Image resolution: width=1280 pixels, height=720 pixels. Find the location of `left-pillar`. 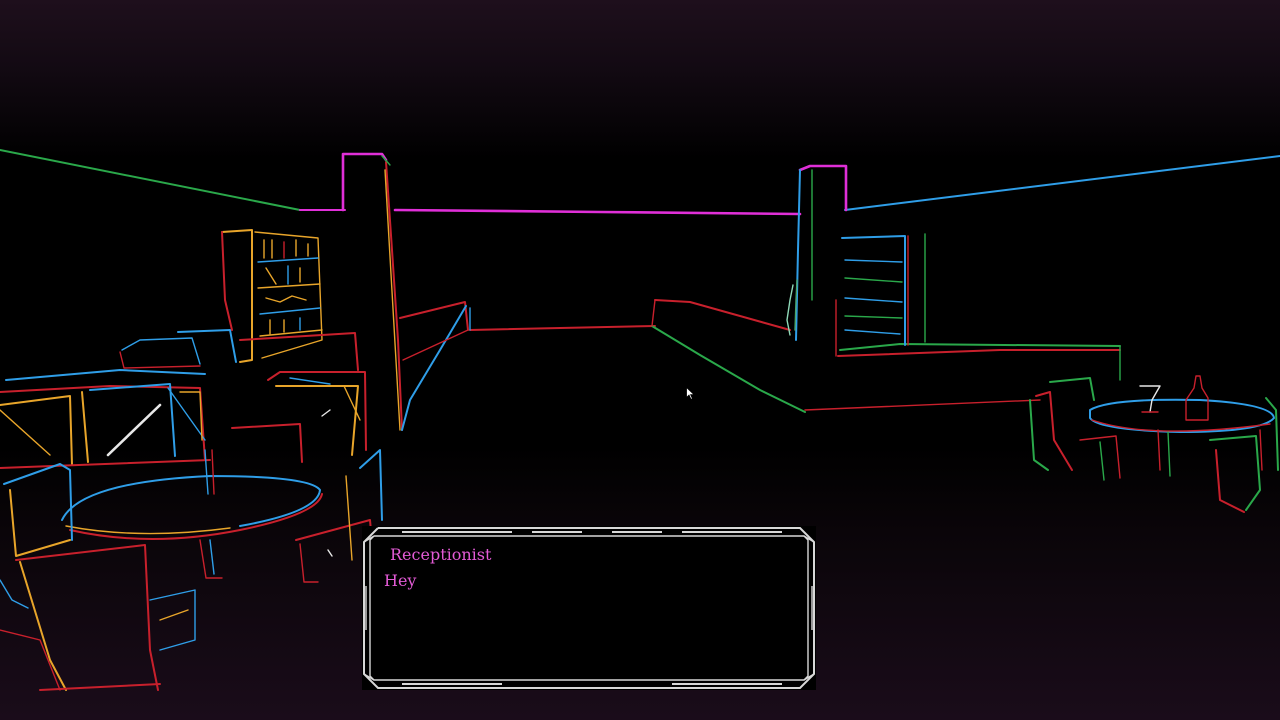

left-pillar is located at coordinates (372, 291).